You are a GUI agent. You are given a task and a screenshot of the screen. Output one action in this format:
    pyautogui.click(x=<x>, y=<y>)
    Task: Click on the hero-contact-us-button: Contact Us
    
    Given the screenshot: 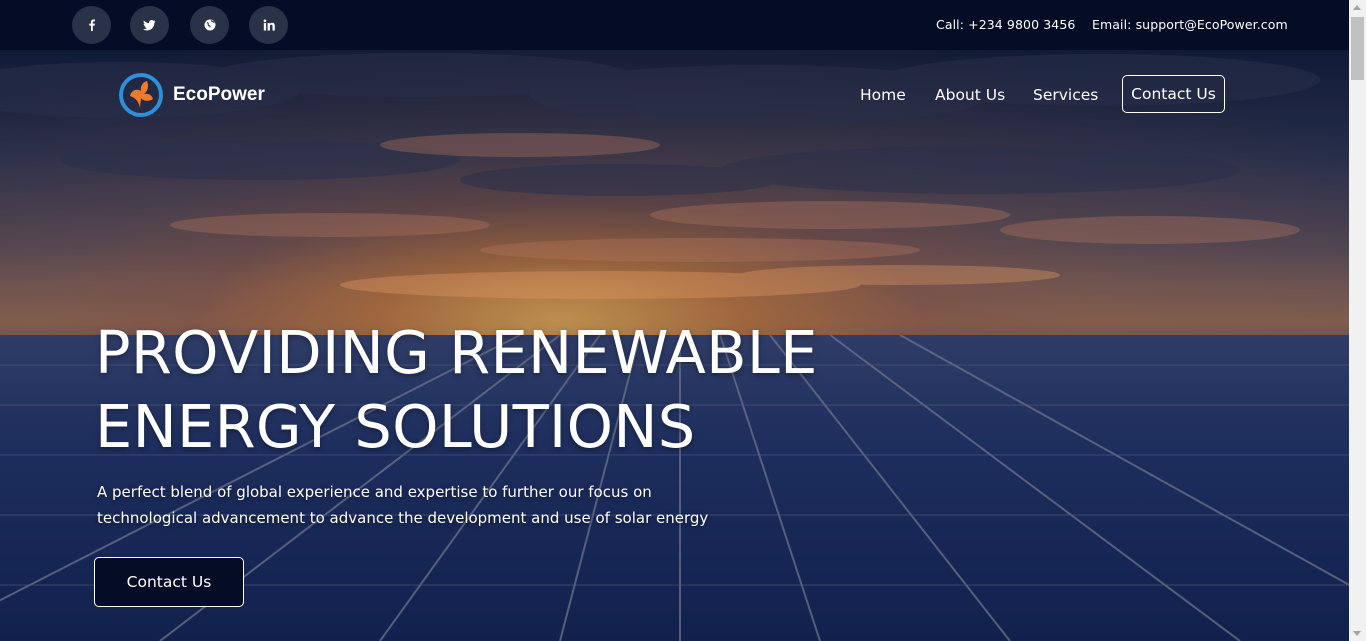 What is the action you would take?
    pyautogui.click(x=169, y=582)
    